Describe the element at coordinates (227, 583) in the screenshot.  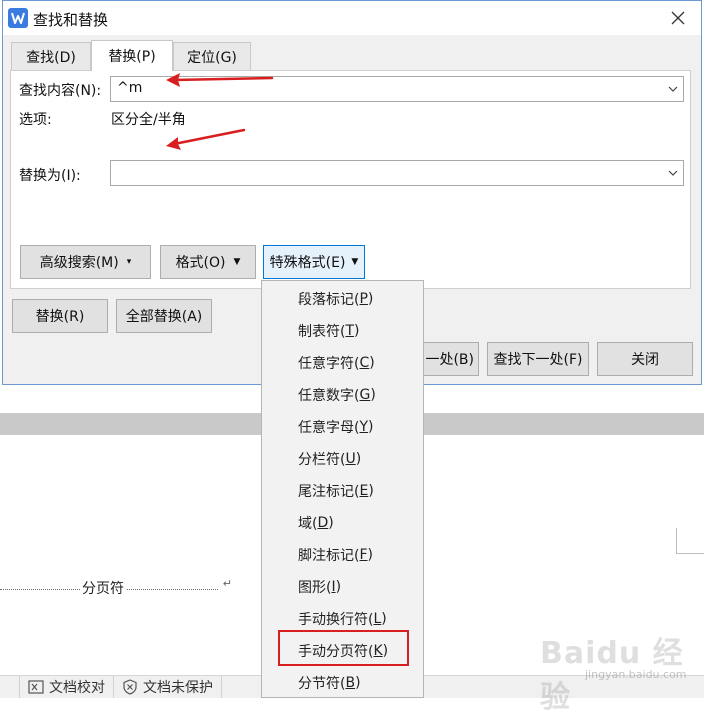
I see `paragraph-mark: ↵` at that location.